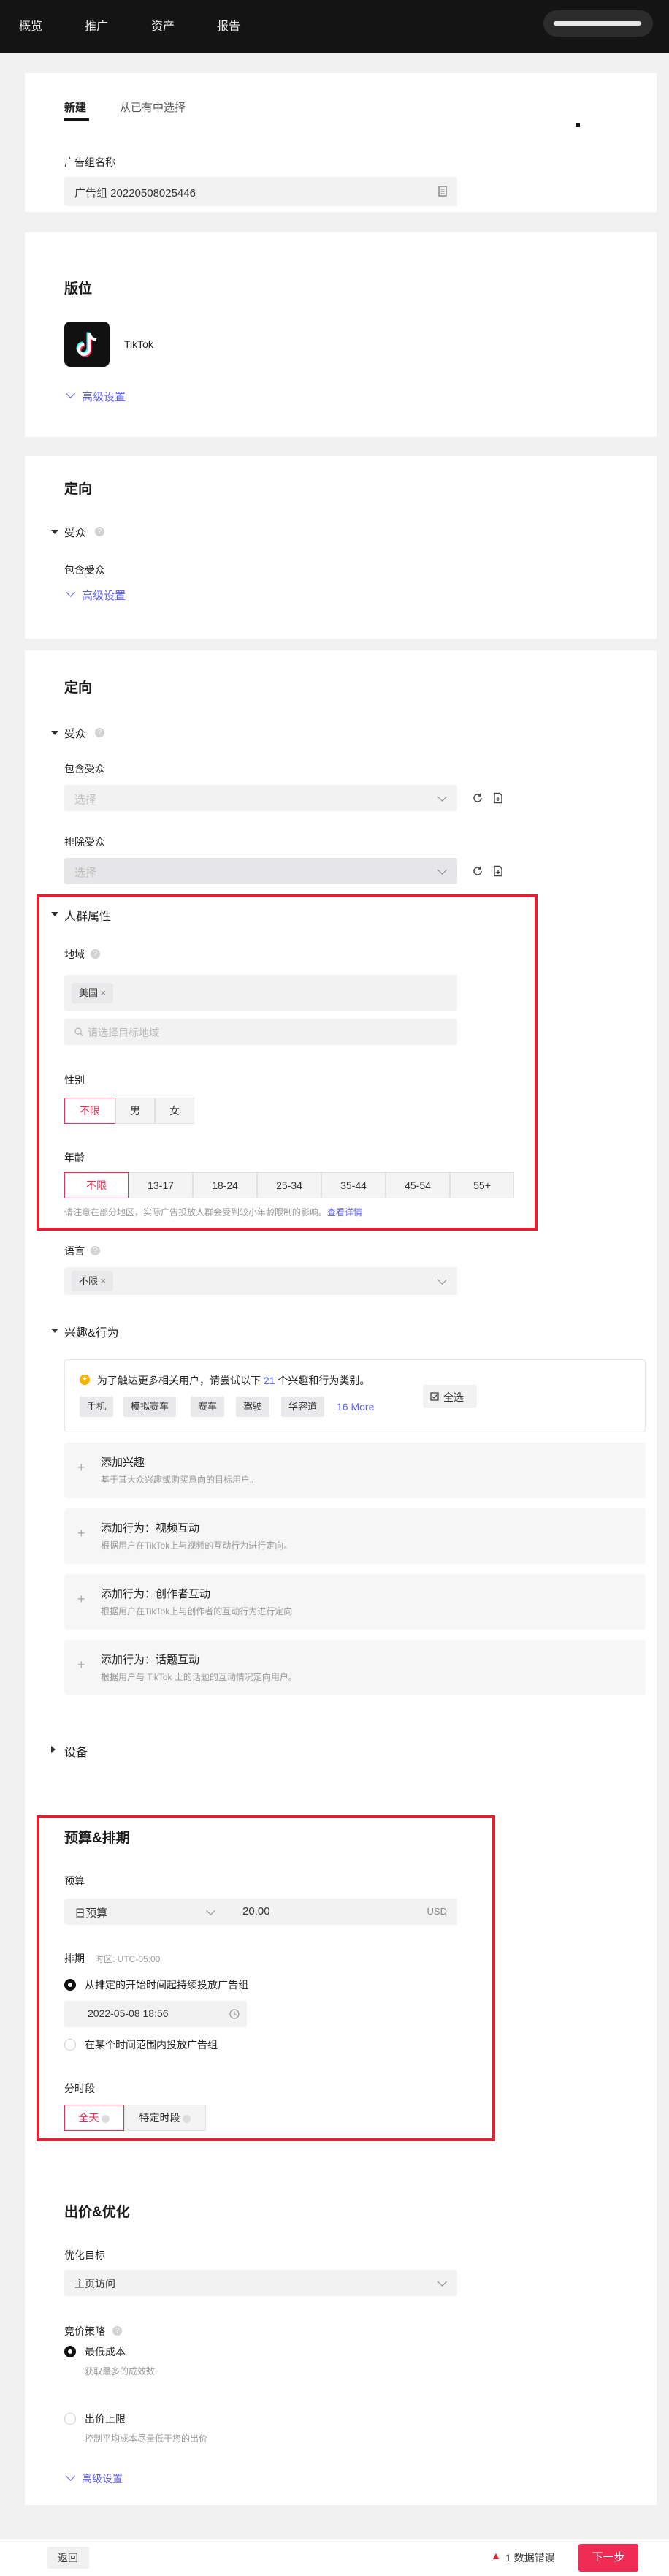 Image resolution: width=669 pixels, height=2576 pixels. I want to click on more-interests-link: 16 More, so click(355, 1407).